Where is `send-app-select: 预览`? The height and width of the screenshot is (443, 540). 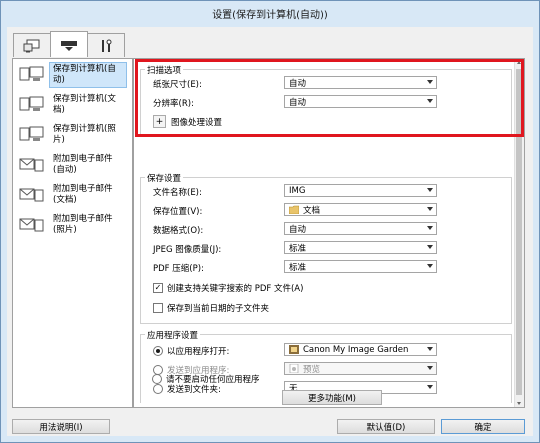 send-app-select: 预览 is located at coordinates (360, 368).